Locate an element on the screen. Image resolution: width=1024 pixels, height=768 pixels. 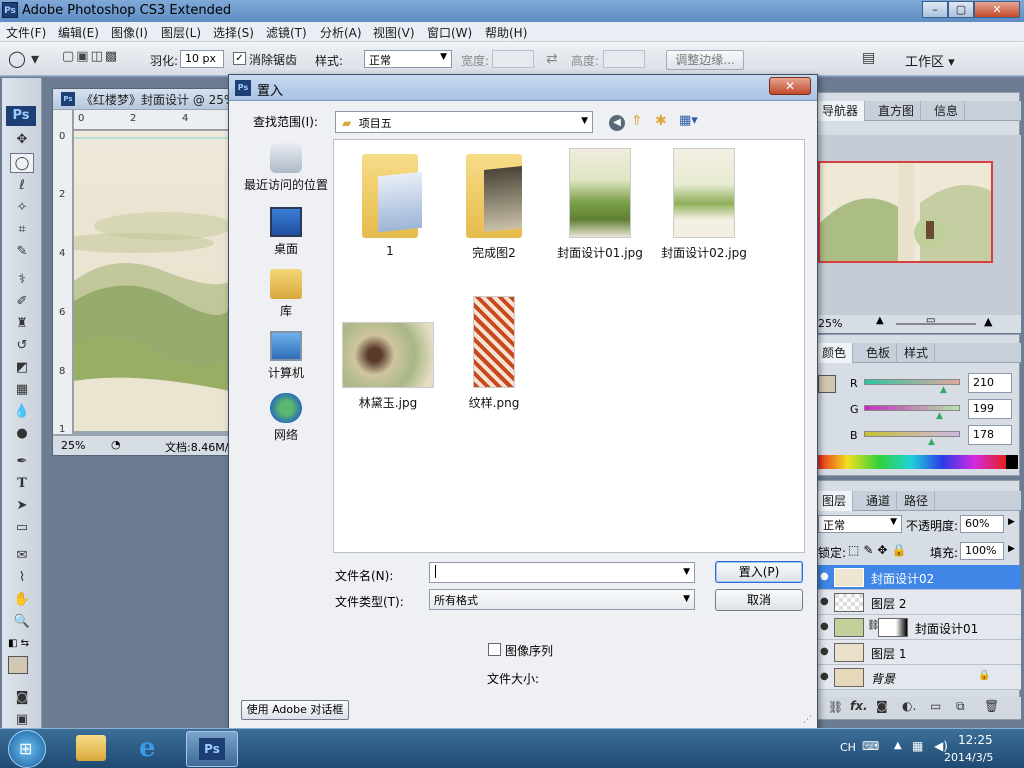
filetype-select: 所有格式 ▼ is located at coordinates (562, 599).